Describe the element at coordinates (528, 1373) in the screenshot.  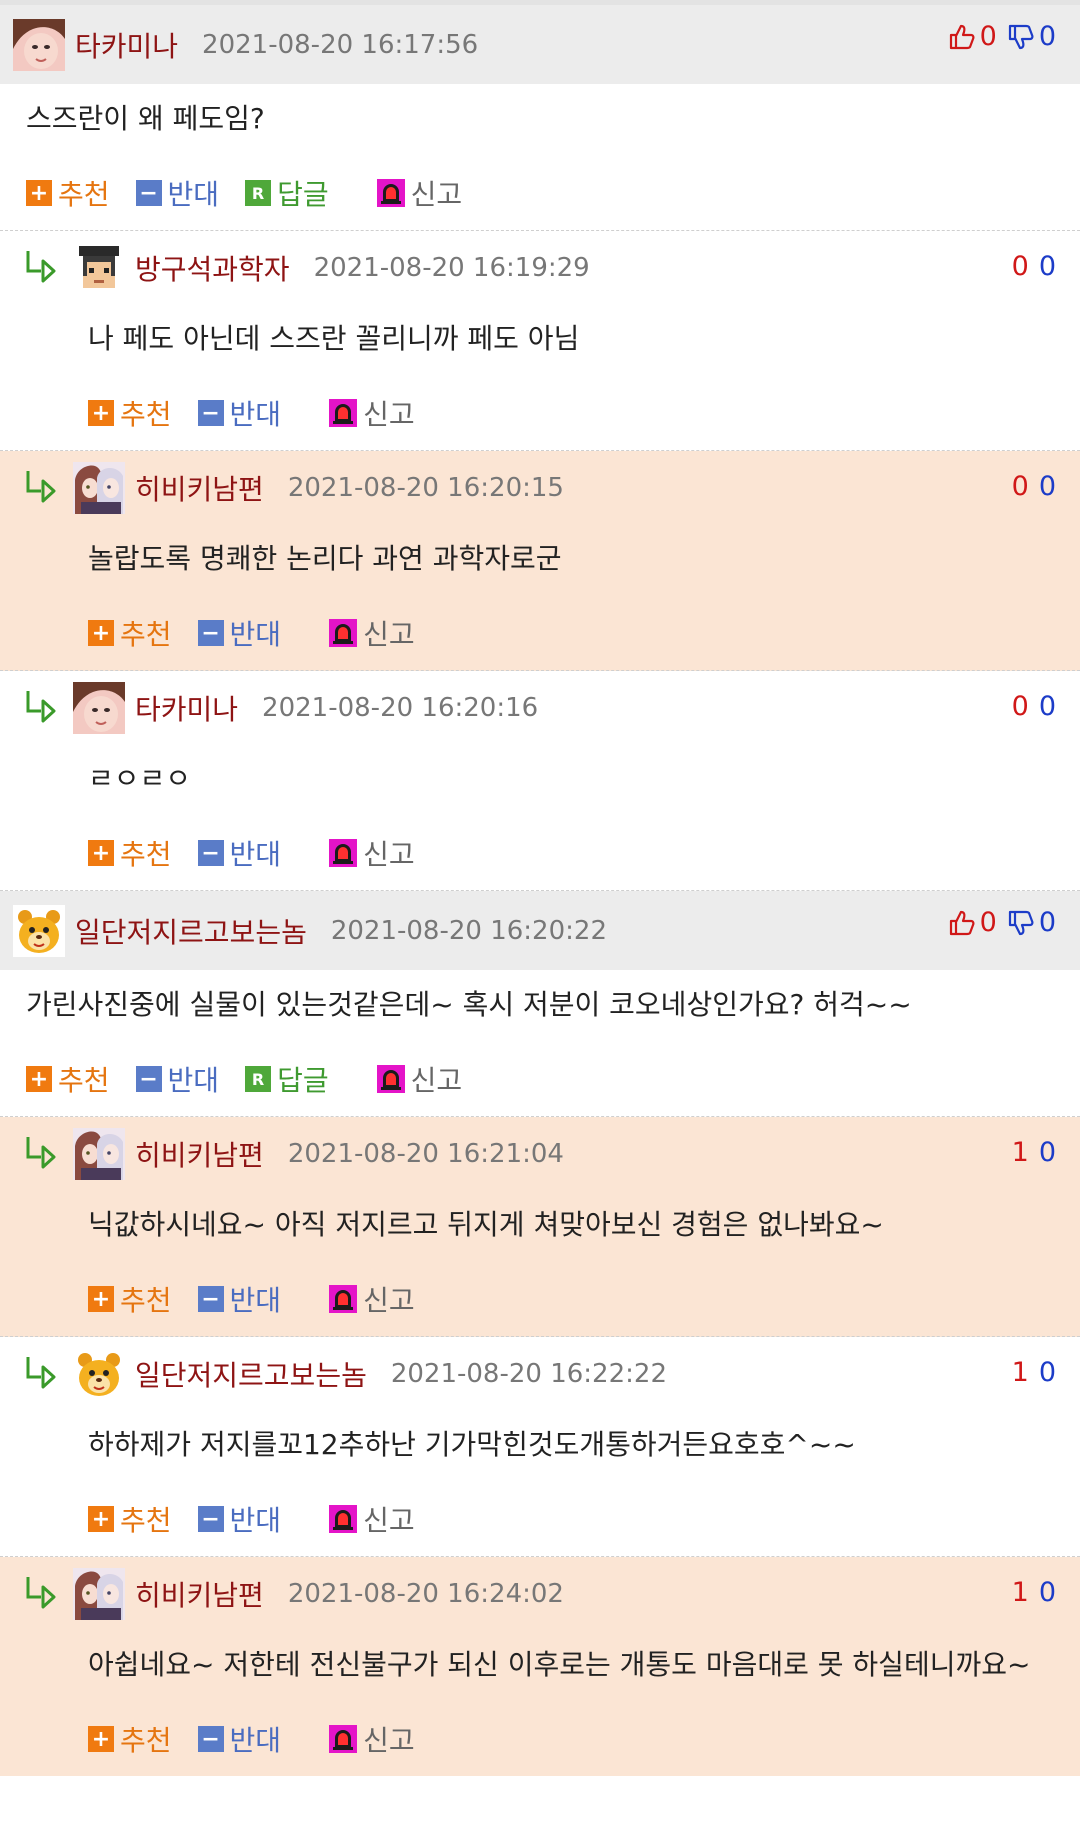
I see `comment-date: 2021-08-20 16:22:22` at that location.